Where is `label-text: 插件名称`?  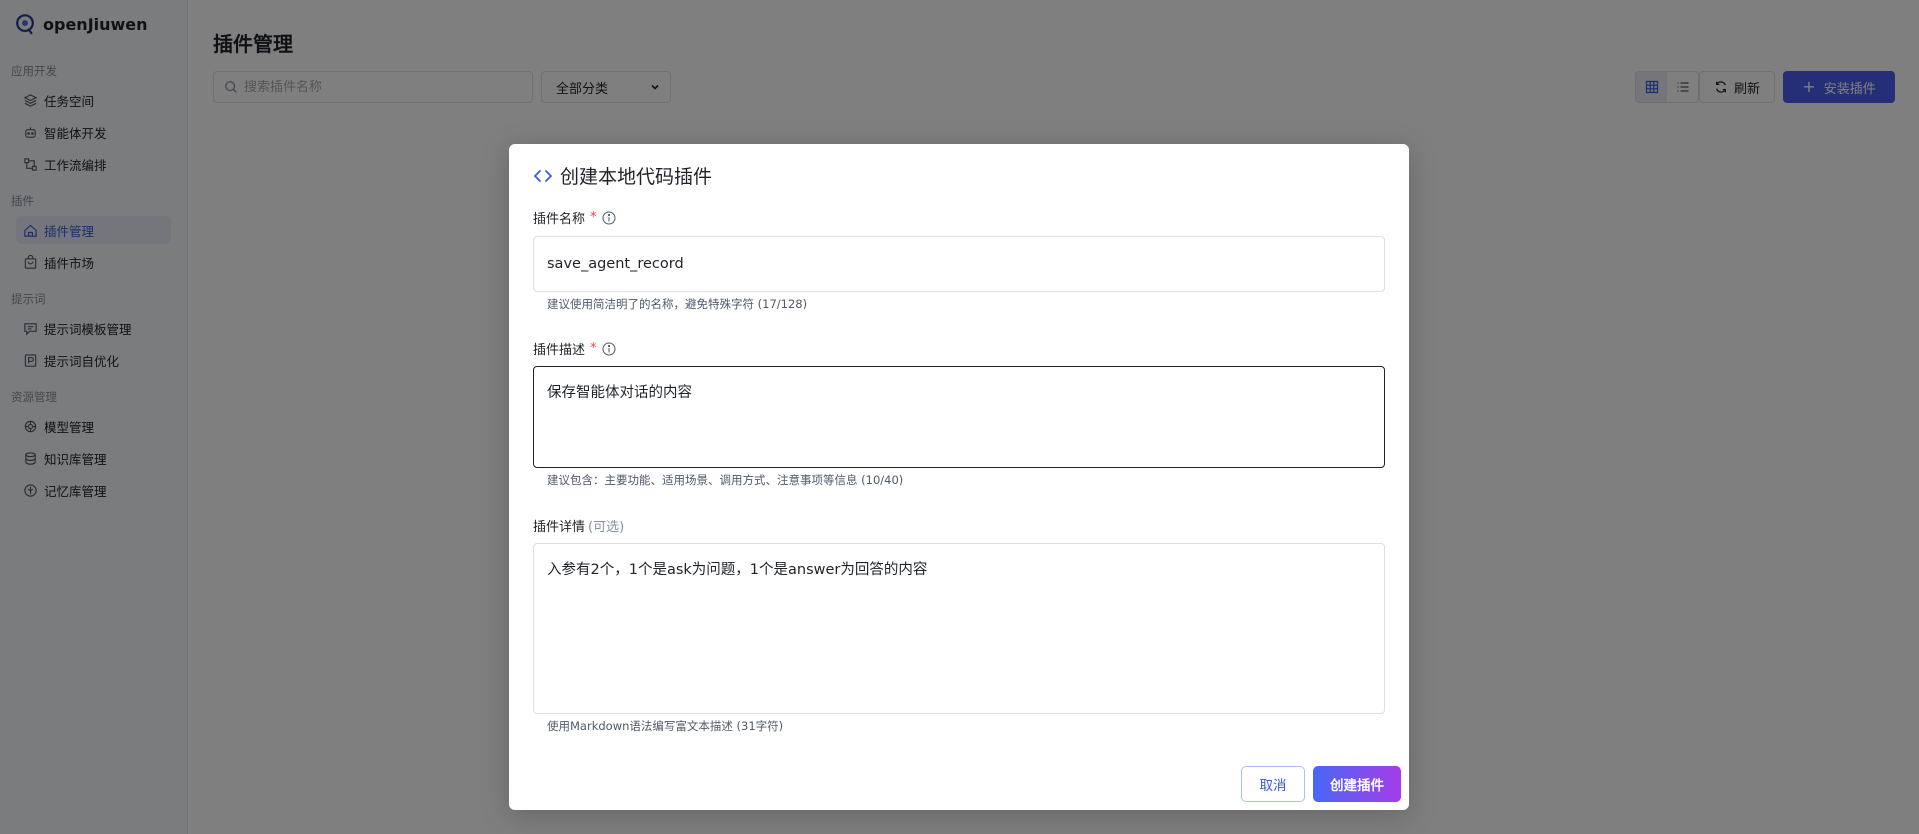
label-text: 插件名称 is located at coordinates (559, 219).